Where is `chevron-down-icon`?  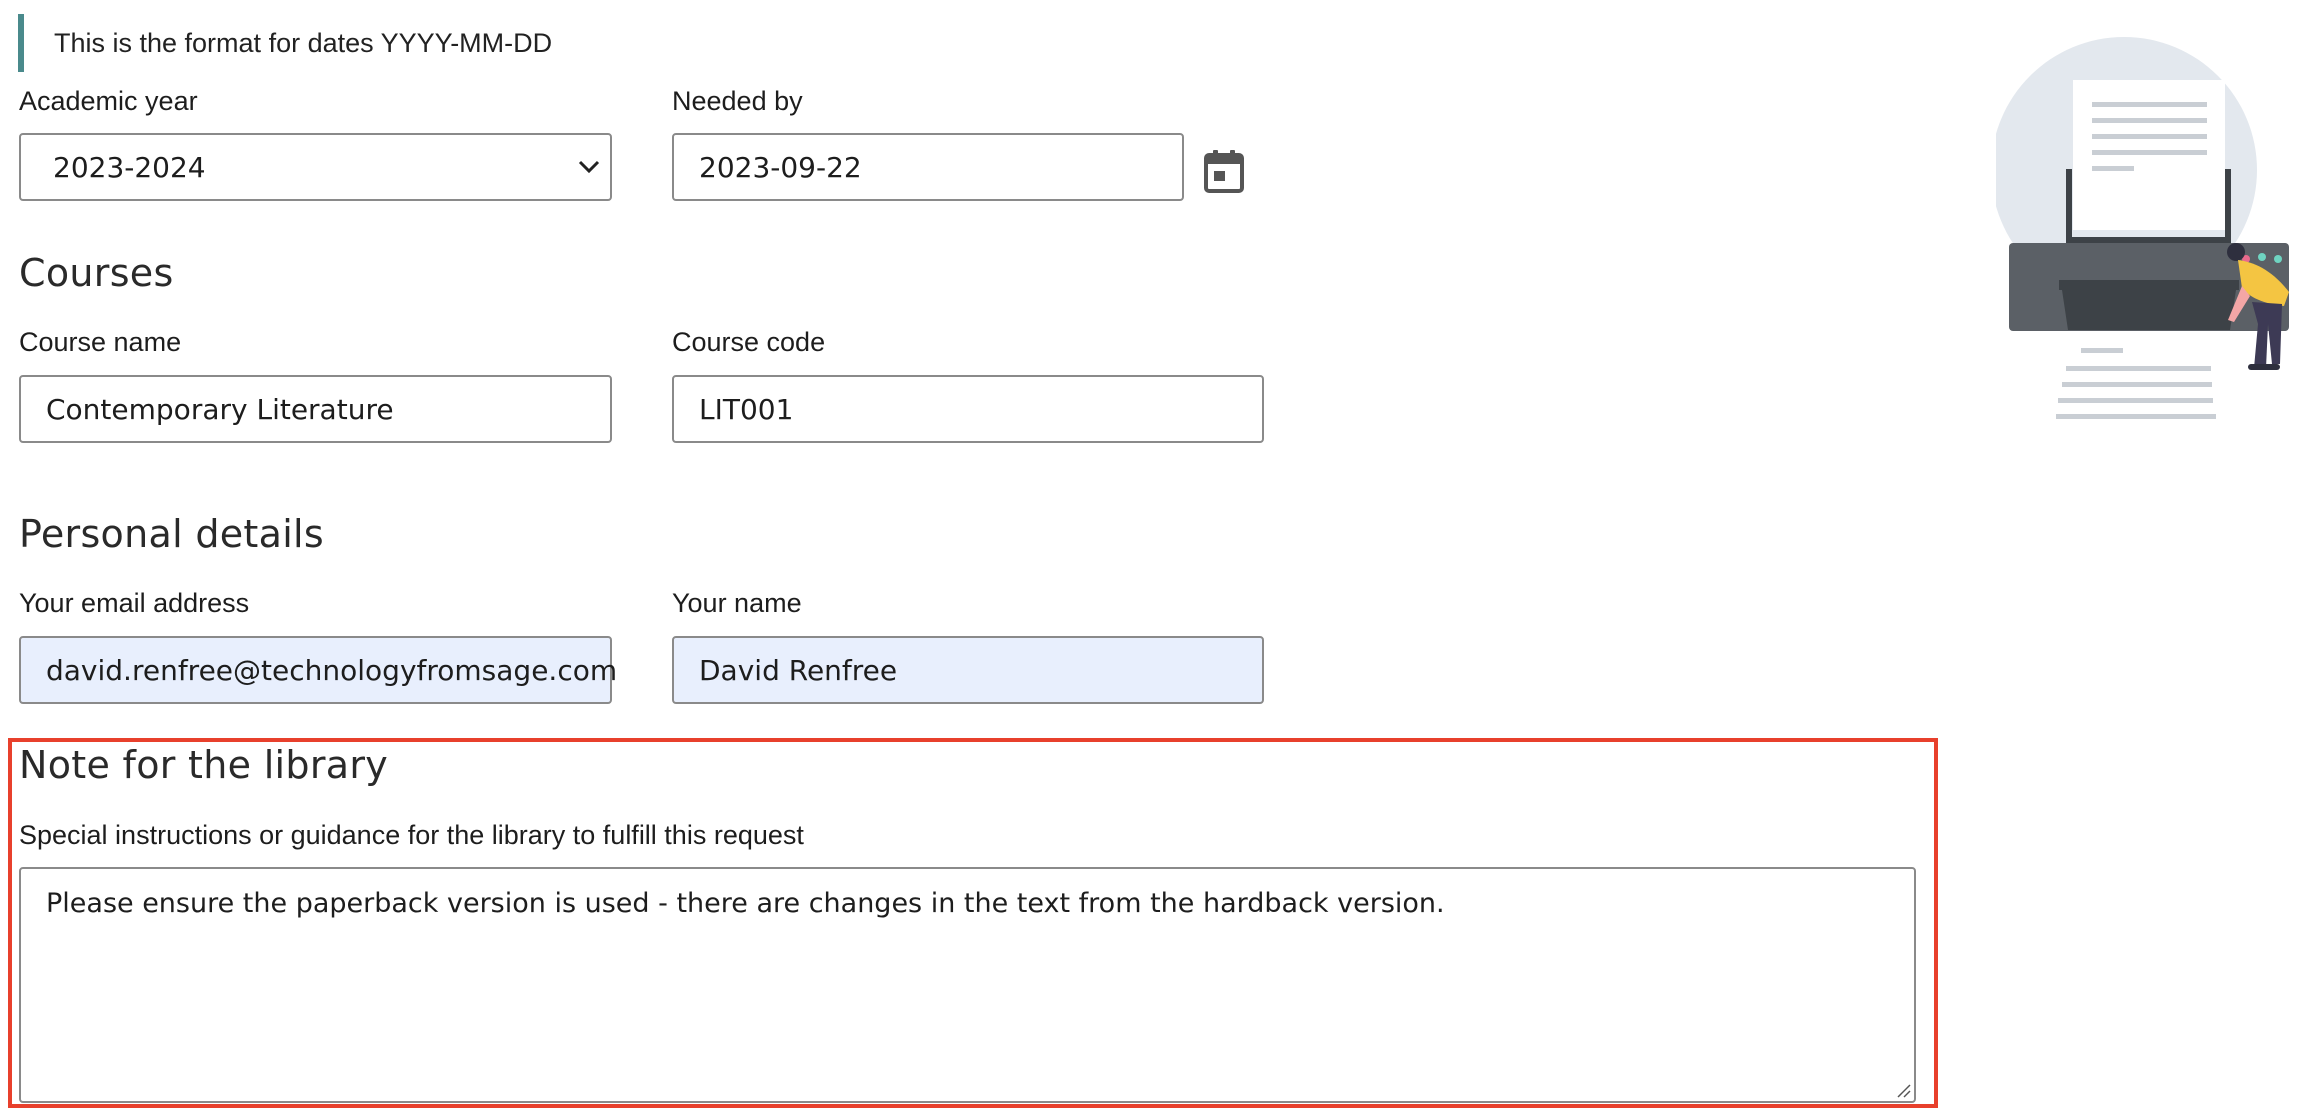 chevron-down-icon is located at coordinates (589, 167).